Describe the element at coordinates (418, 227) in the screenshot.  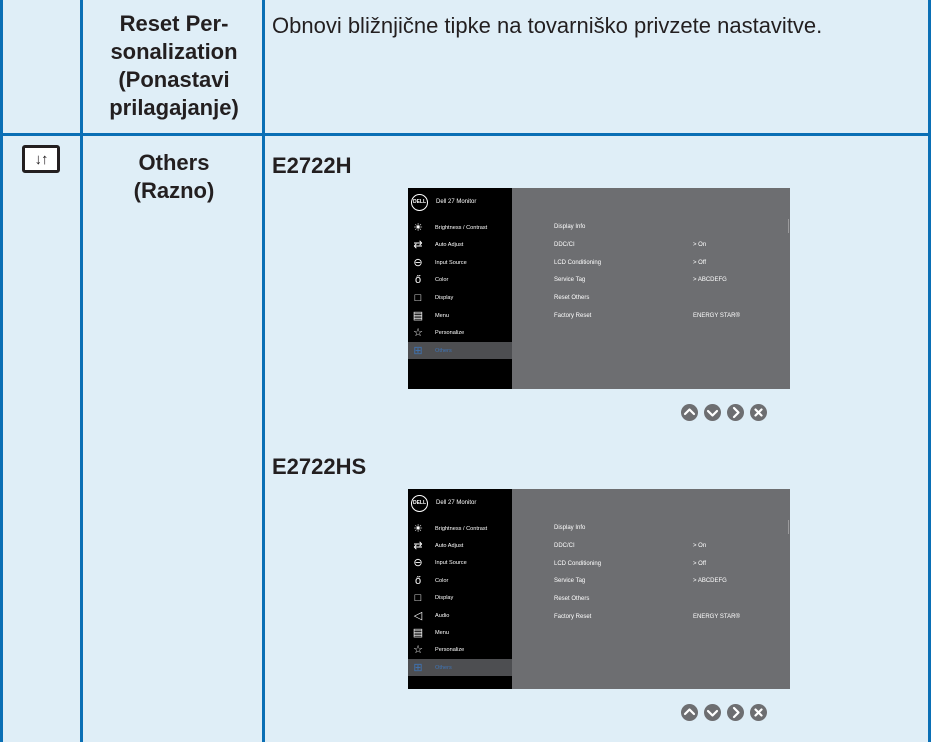
I see `brightness-icon: ☀` at that location.